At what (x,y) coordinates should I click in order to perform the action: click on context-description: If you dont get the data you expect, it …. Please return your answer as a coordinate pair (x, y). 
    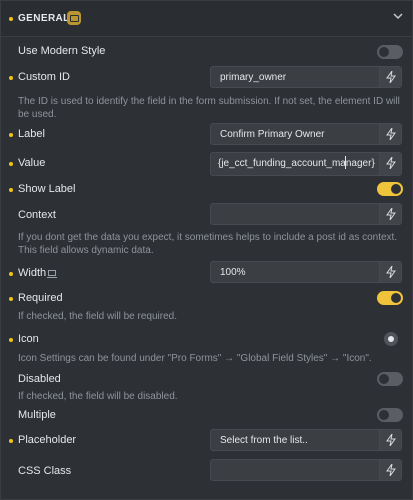
    Looking at the image, I should click on (208, 244).